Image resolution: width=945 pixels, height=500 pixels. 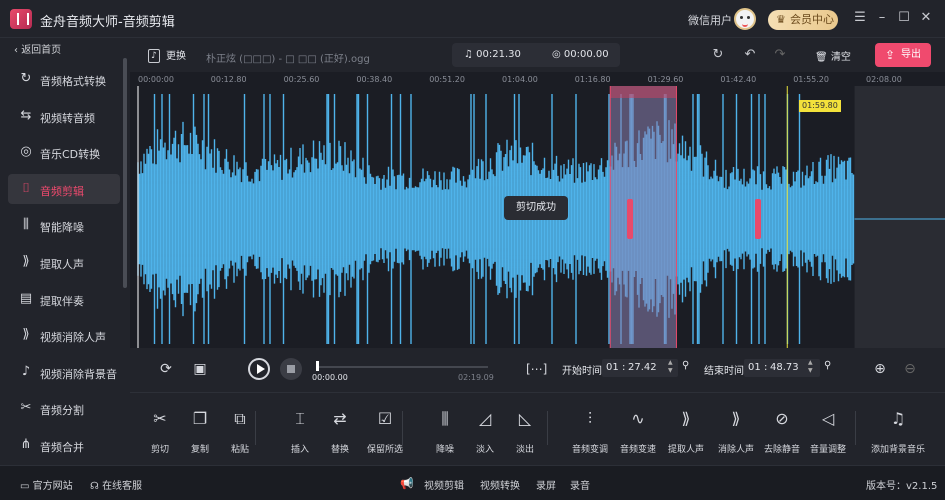 I want to click on cd-icon: ◎, so click(x=26, y=152).